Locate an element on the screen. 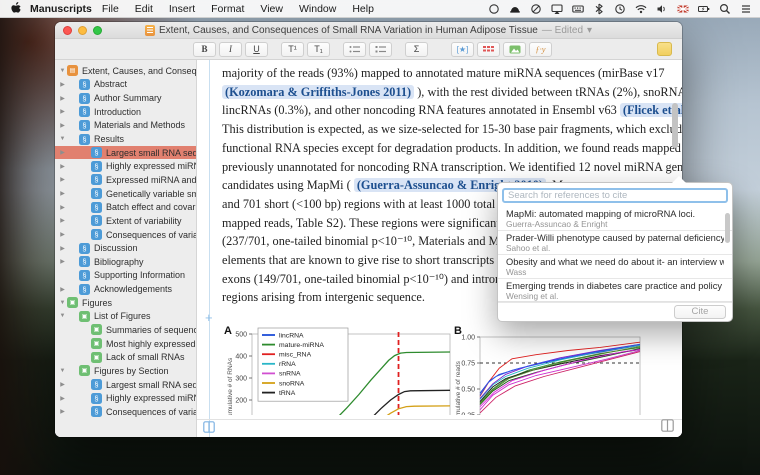 Image resolution: width=760 pixels, height=475 pixels. numbered-list-button is located at coordinates (380, 49).